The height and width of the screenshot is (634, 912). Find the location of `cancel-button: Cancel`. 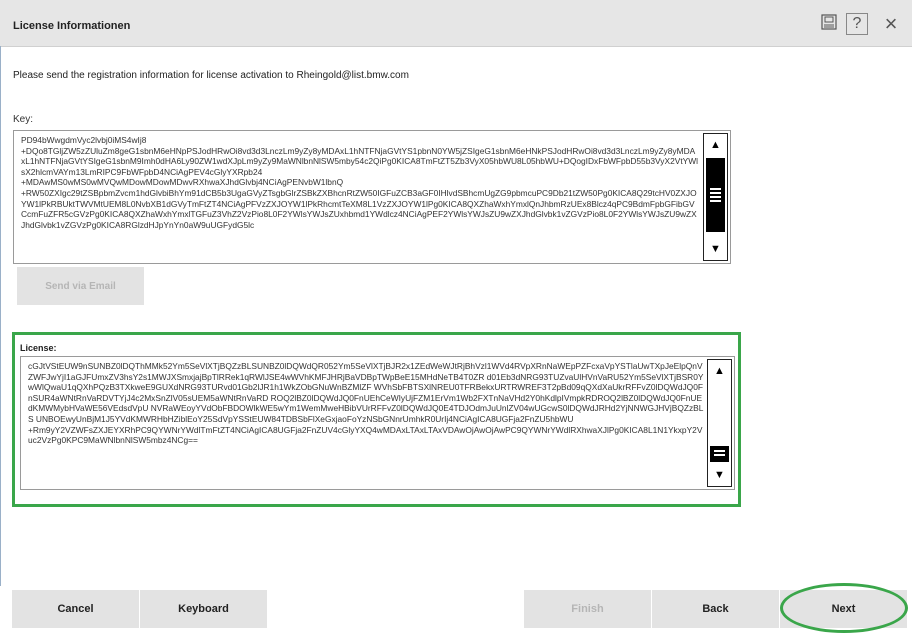

cancel-button: Cancel is located at coordinates (75, 609).